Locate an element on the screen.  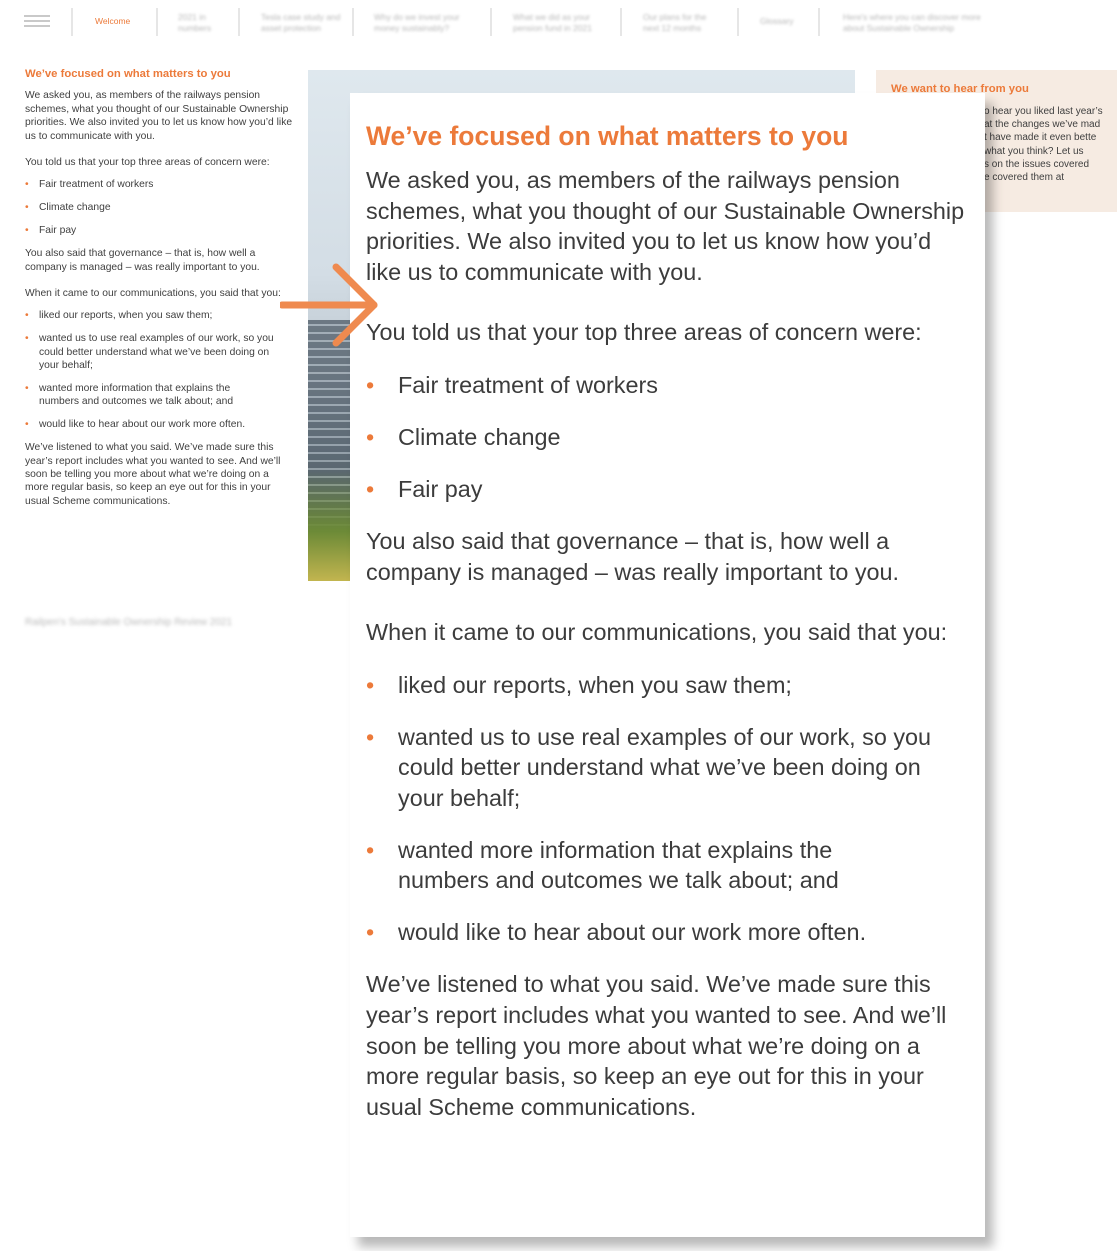
nav-item-what-we-did: What we did as your pension fund in 2021 is located at coordinates (560, 23).